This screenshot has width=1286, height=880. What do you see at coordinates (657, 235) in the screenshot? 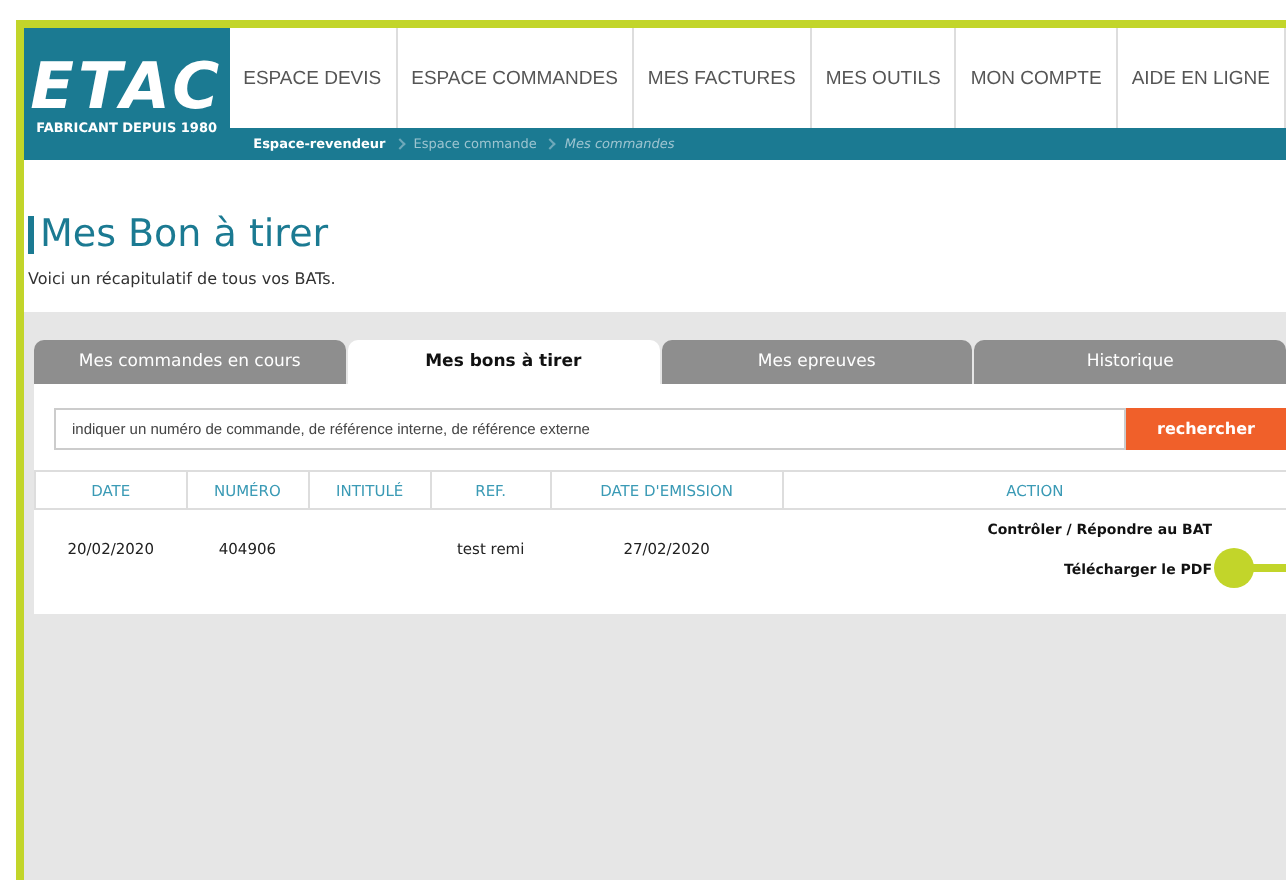
I see `page-title: Mes Bon à tirer` at bounding box center [657, 235].